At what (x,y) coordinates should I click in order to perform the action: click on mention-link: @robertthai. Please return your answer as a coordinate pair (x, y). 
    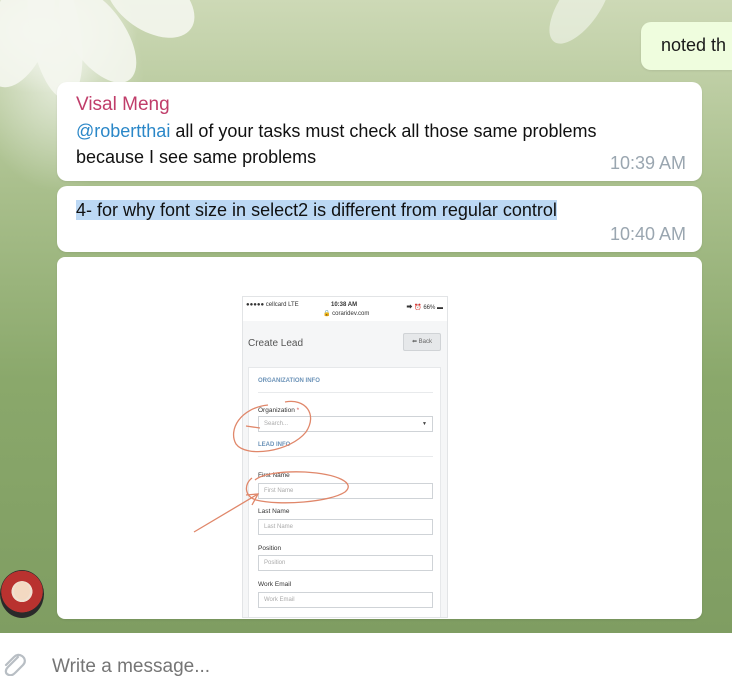
    Looking at the image, I should click on (123, 131).